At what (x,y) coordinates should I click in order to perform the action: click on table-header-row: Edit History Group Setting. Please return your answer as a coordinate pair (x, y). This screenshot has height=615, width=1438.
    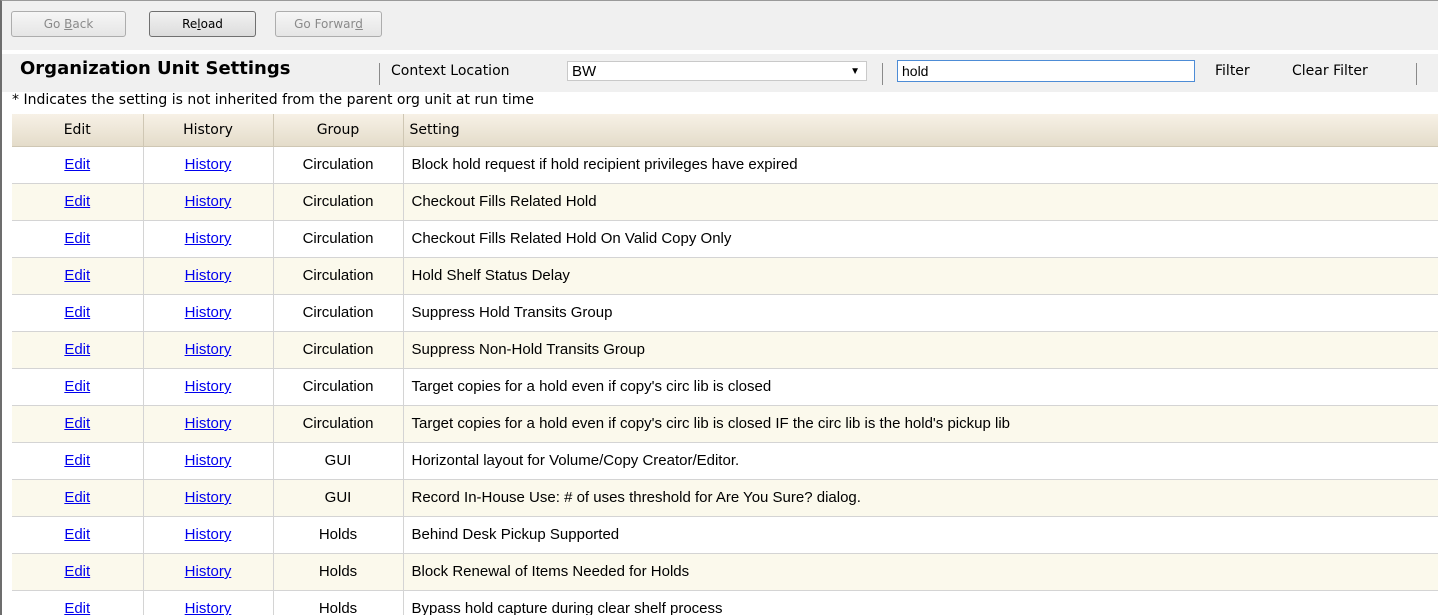
    Looking at the image, I should click on (725, 130).